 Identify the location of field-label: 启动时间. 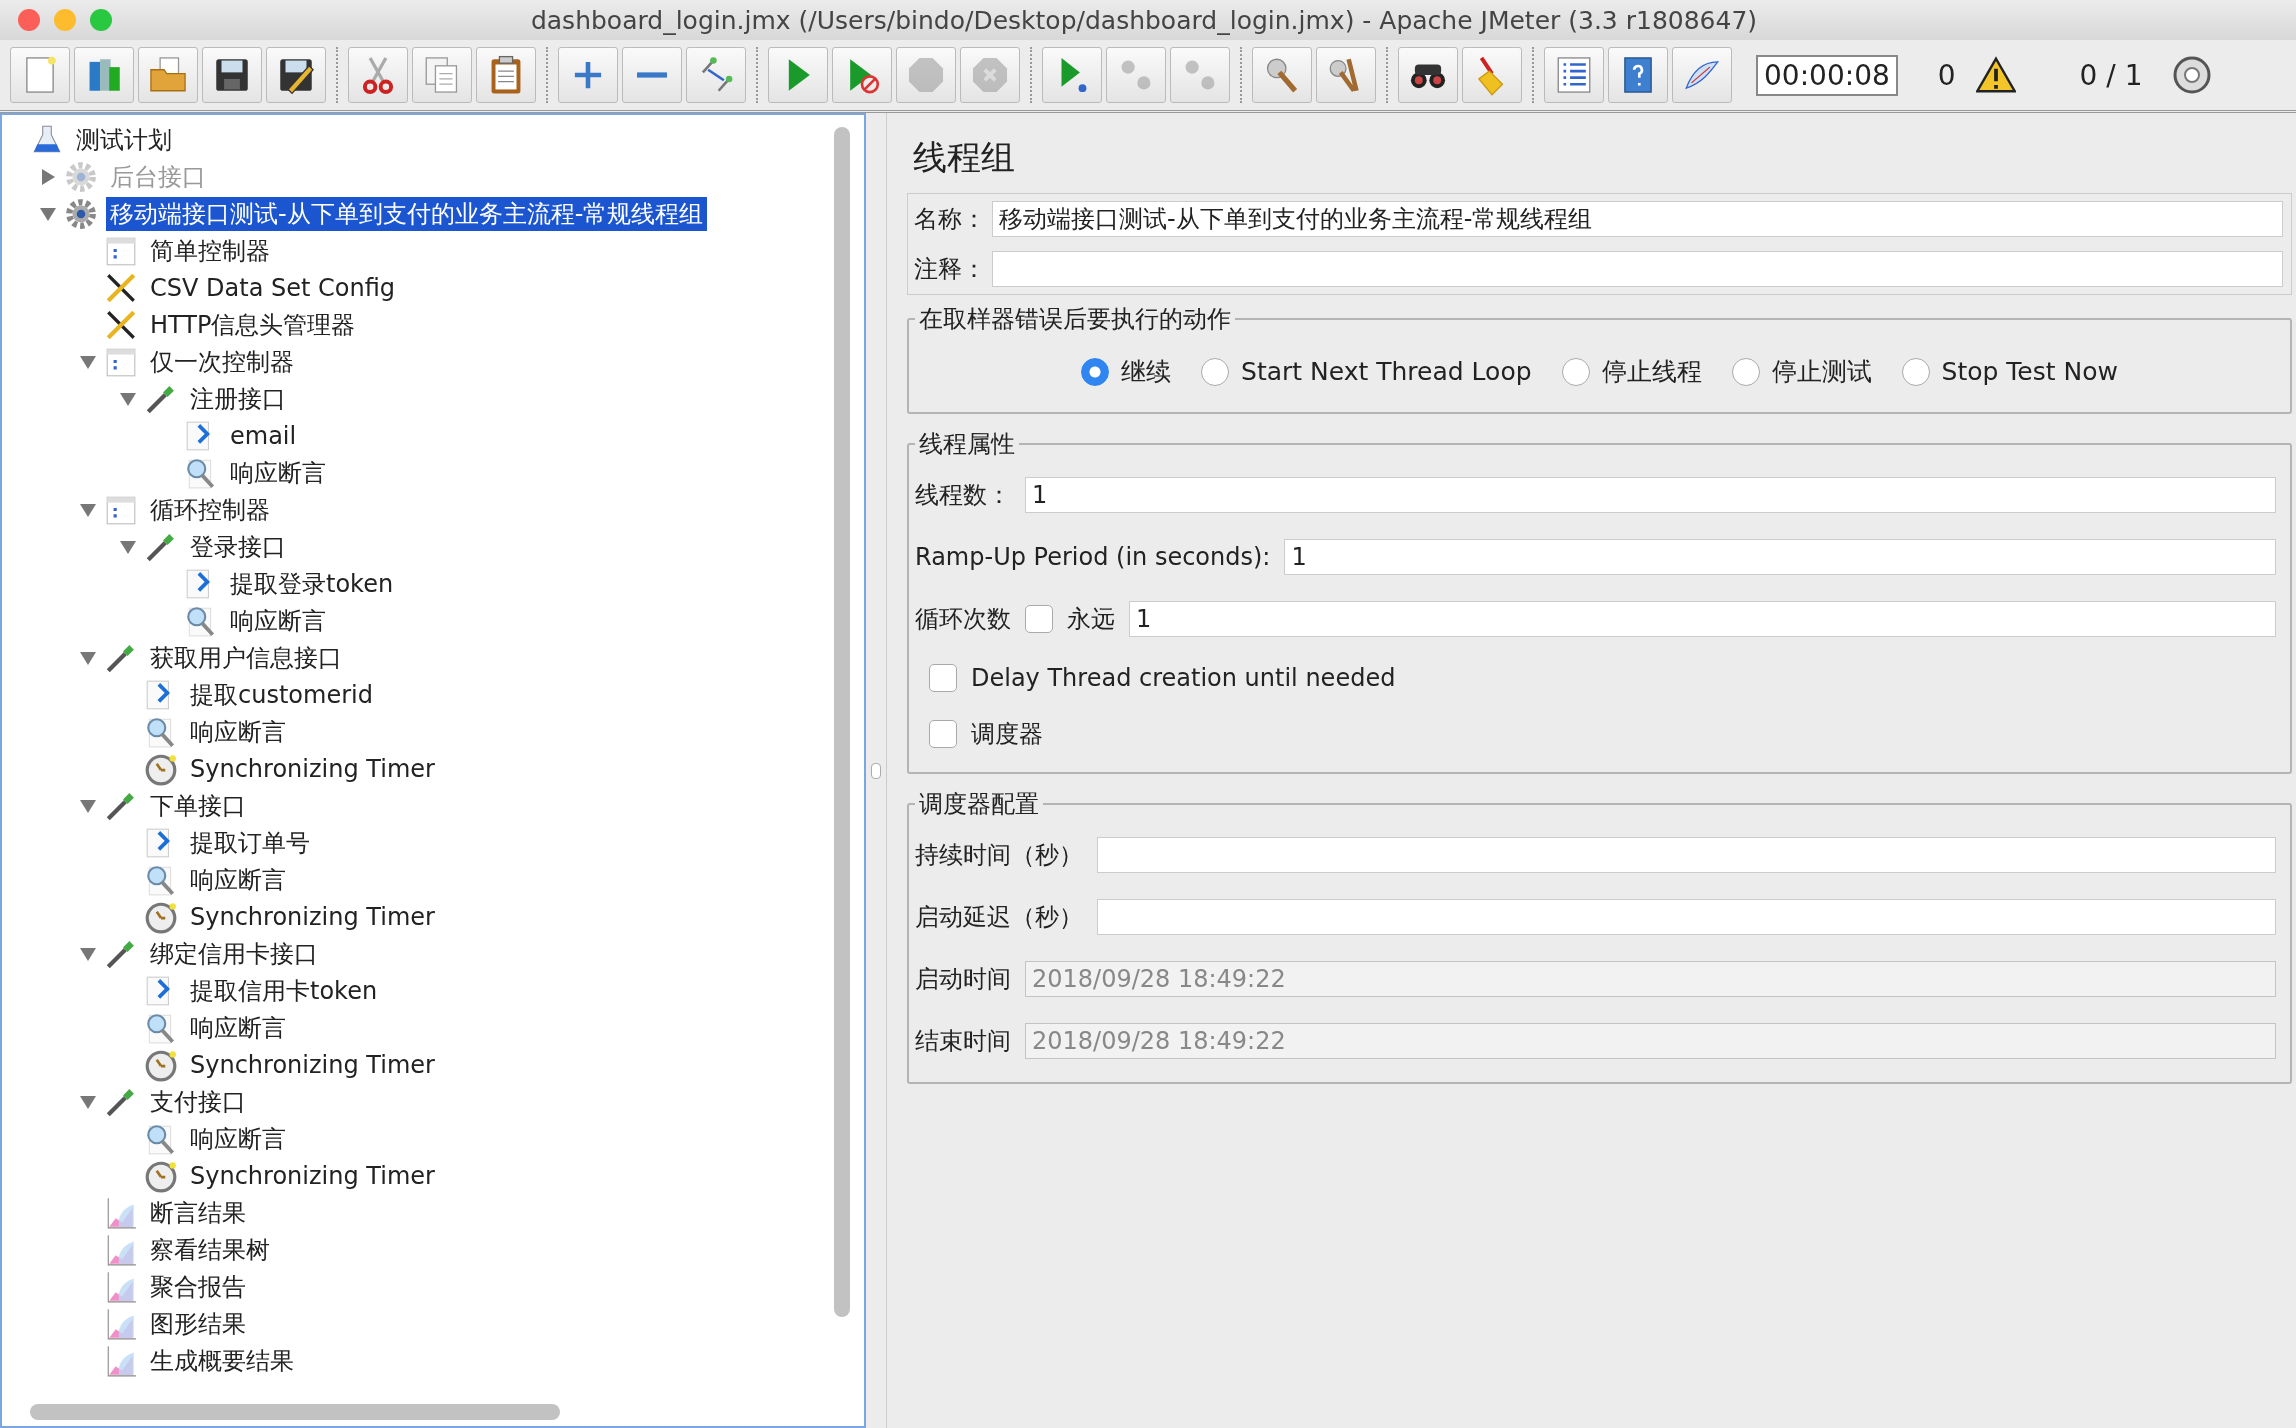
(963, 979).